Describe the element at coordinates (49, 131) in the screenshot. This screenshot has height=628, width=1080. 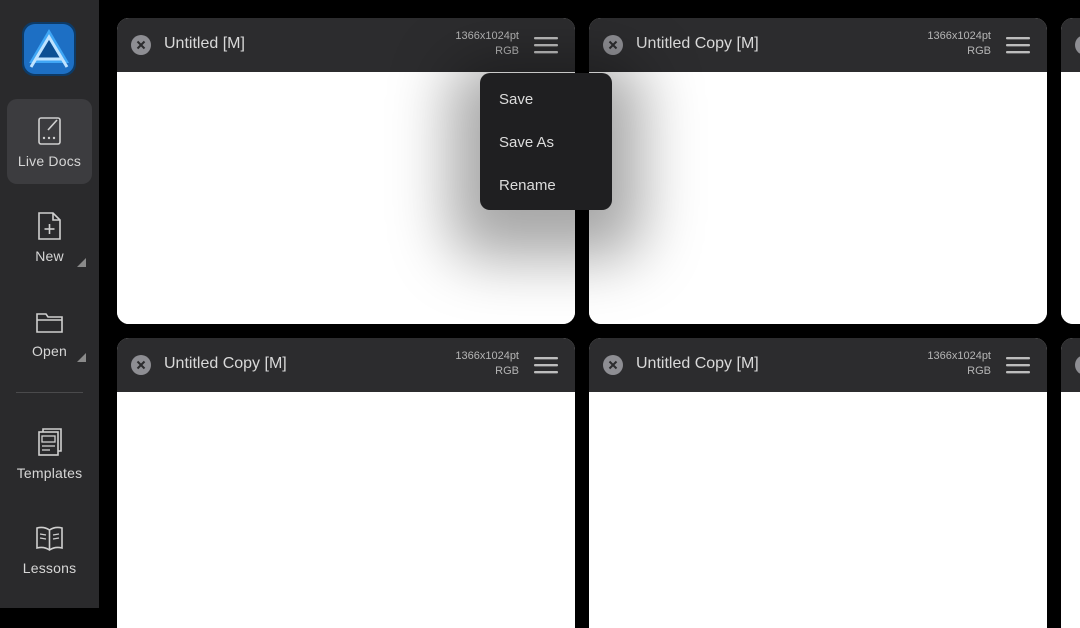
I see `live-docs-icon` at that location.